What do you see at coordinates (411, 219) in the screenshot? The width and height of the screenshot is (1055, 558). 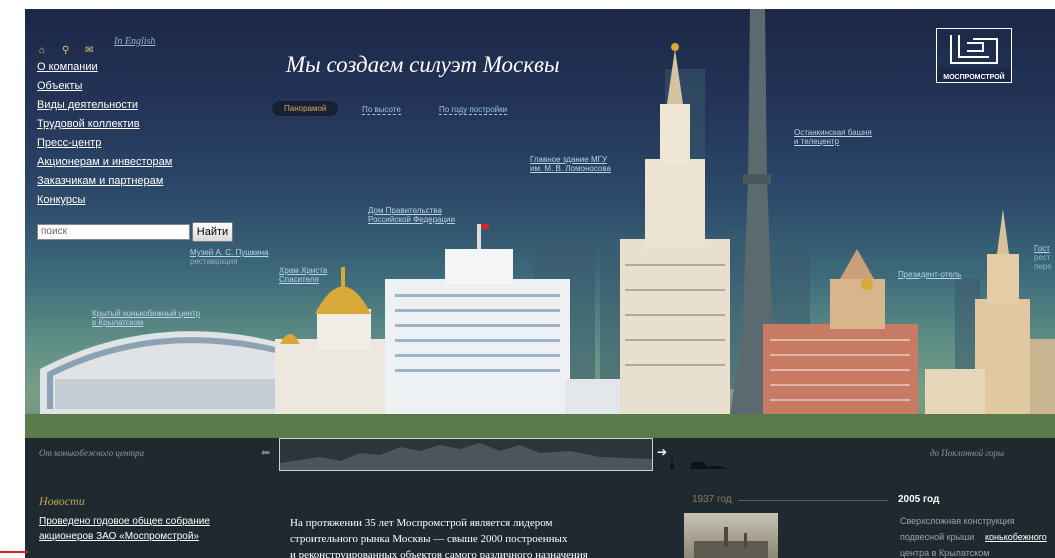 I see `label-government-2: Российской Федерации` at bounding box center [411, 219].